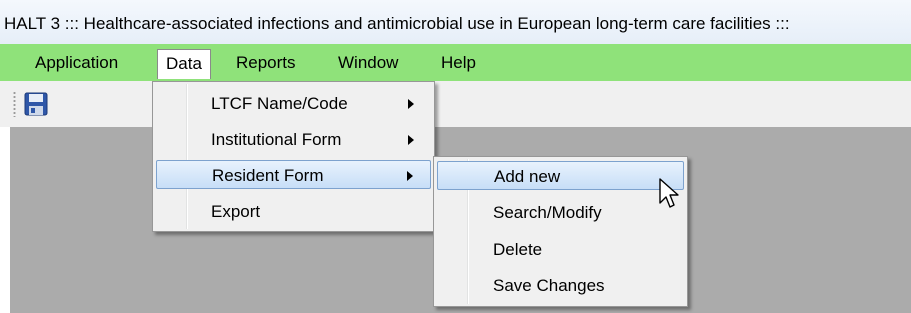 The width and height of the screenshot is (911, 313). I want to click on menu-bar: Application Data Reports Window Help, so click(455, 62).